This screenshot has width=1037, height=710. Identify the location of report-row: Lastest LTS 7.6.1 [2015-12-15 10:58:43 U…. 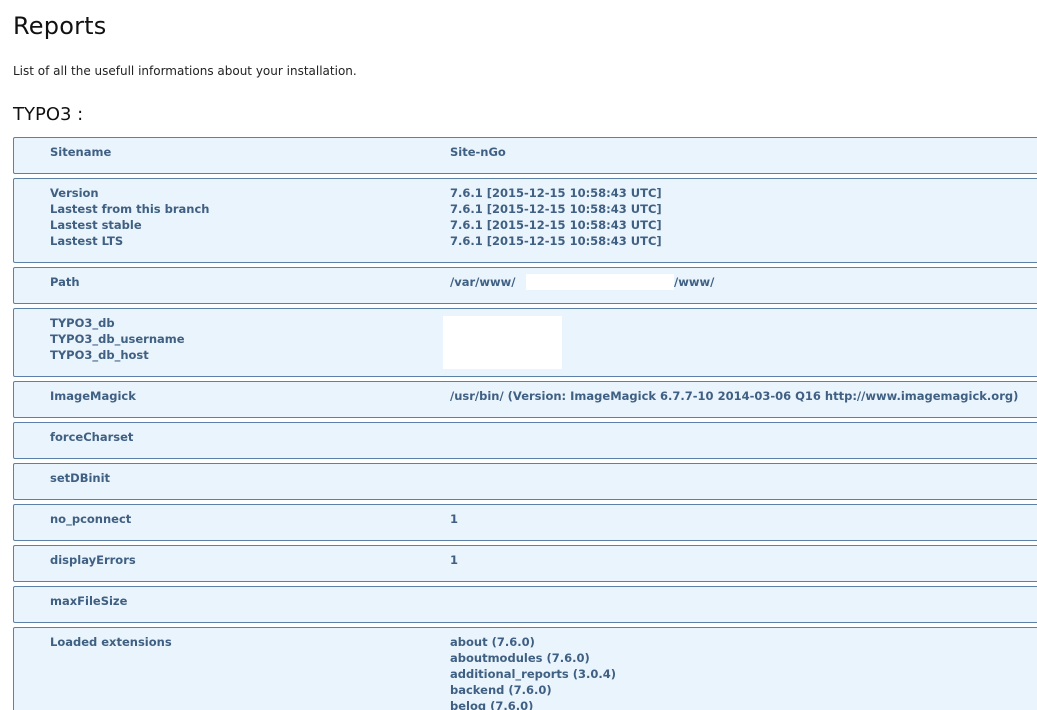
(525, 241).